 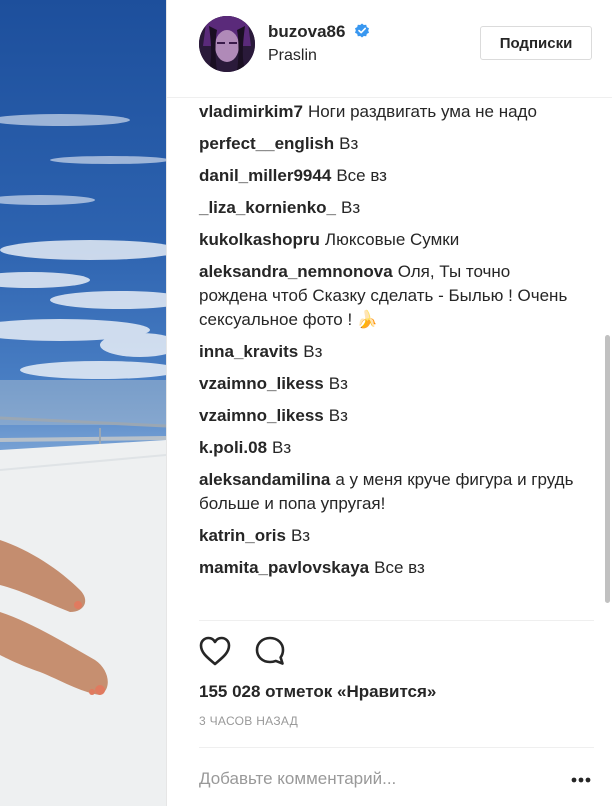 I want to click on comment-item: vladimirkim7 Ноги раздвигать ума не надо, so click(x=389, y=112).